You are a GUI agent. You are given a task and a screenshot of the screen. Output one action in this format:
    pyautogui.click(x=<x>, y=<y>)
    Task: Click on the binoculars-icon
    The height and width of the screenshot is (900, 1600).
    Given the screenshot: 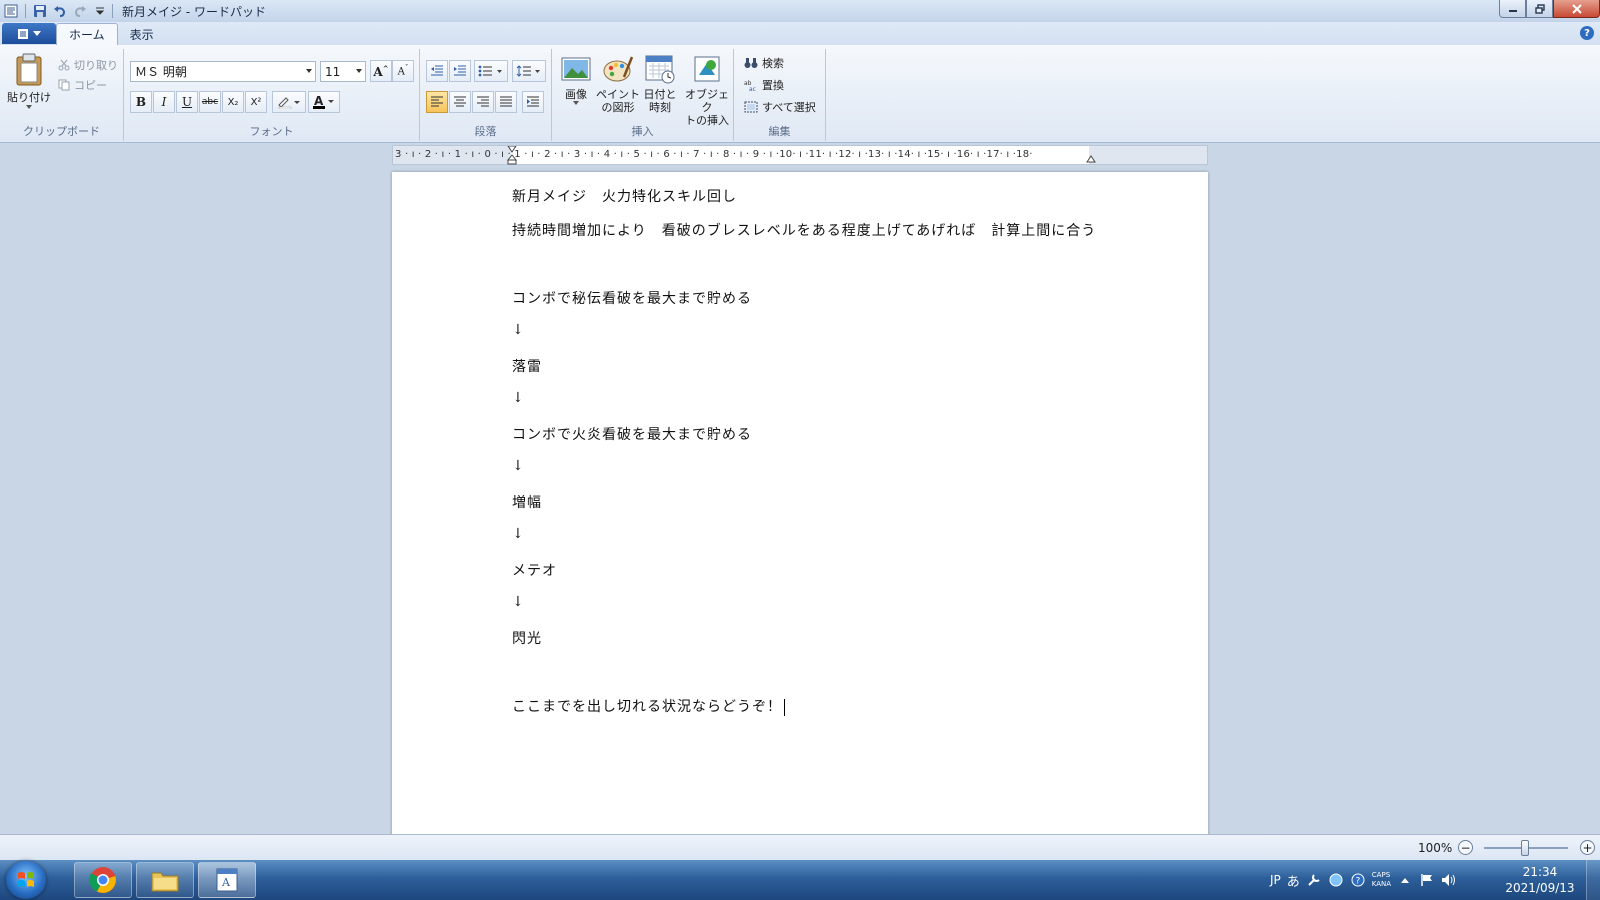 What is the action you would take?
    pyautogui.click(x=751, y=63)
    